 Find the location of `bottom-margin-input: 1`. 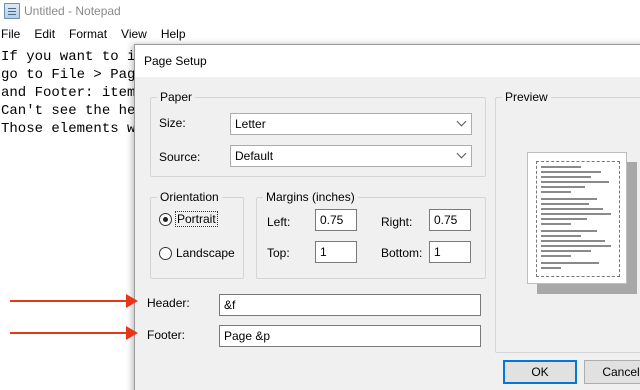

bottom-margin-input: 1 is located at coordinates (450, 252).